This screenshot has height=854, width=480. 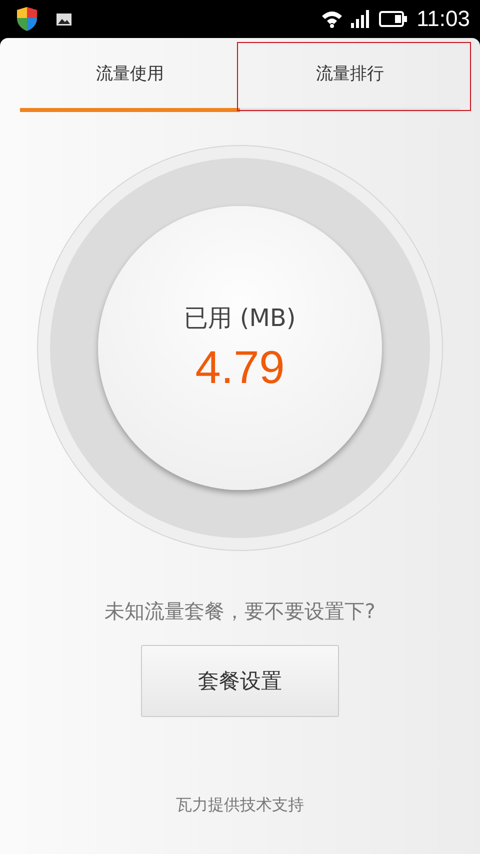 I want to click on signal-icon, so click(x=360, y=19).